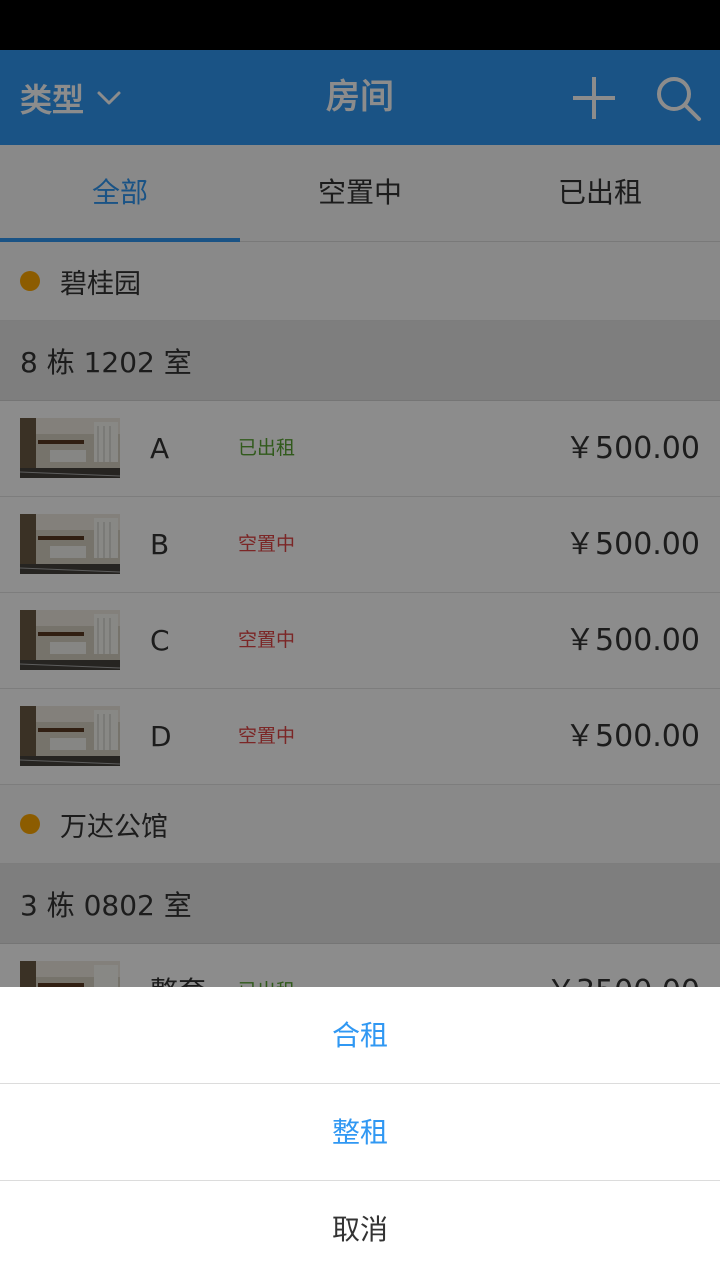 The height and width of the screenshot is (1280, 720). Describe the element at coordinates (360, 1229) in the screenshot. I see `cancel-button: 取消` at that location.